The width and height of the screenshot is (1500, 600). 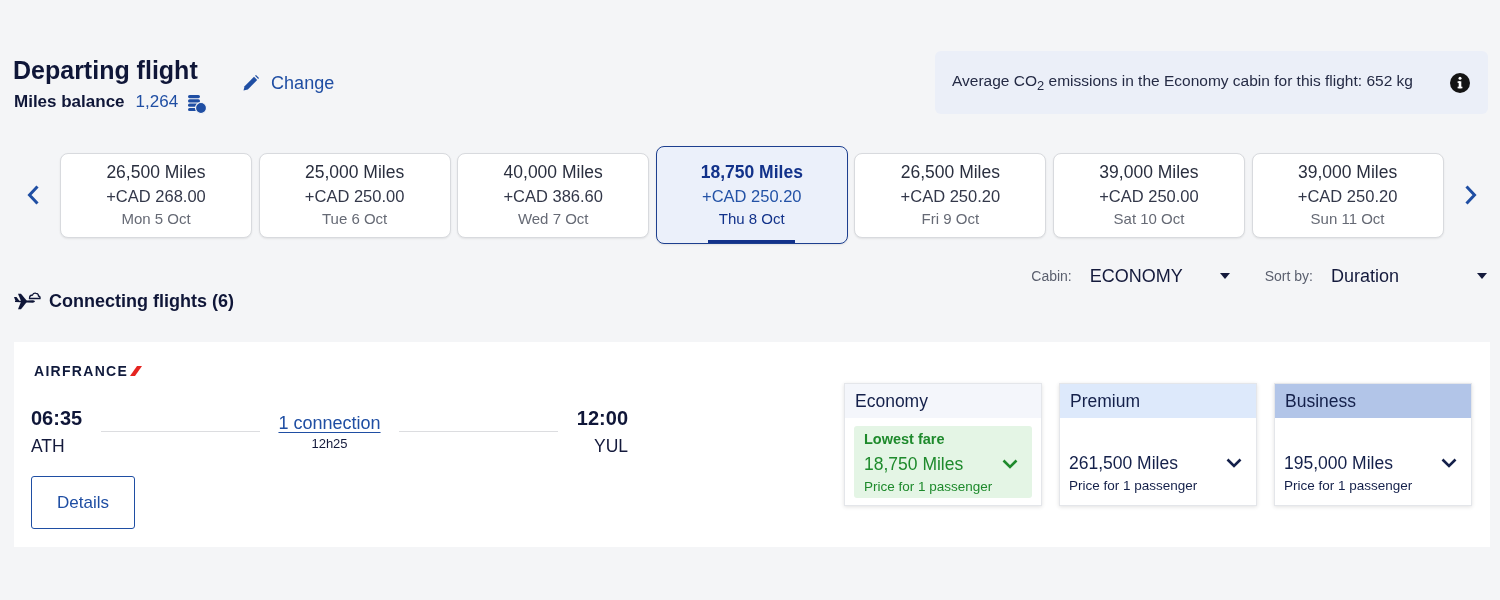 What do you see at coordinates (106, 70) in the screenshot?
I see `page-title: Departing flight` at bounding box center [106, 70].